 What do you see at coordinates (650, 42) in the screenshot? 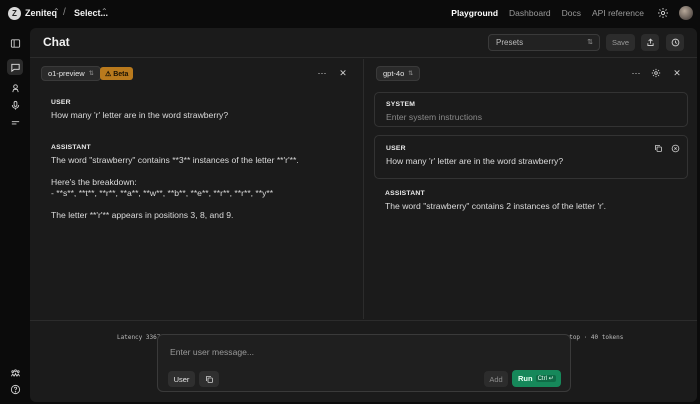
I see `share-icon` at bounding box center [650, 42].